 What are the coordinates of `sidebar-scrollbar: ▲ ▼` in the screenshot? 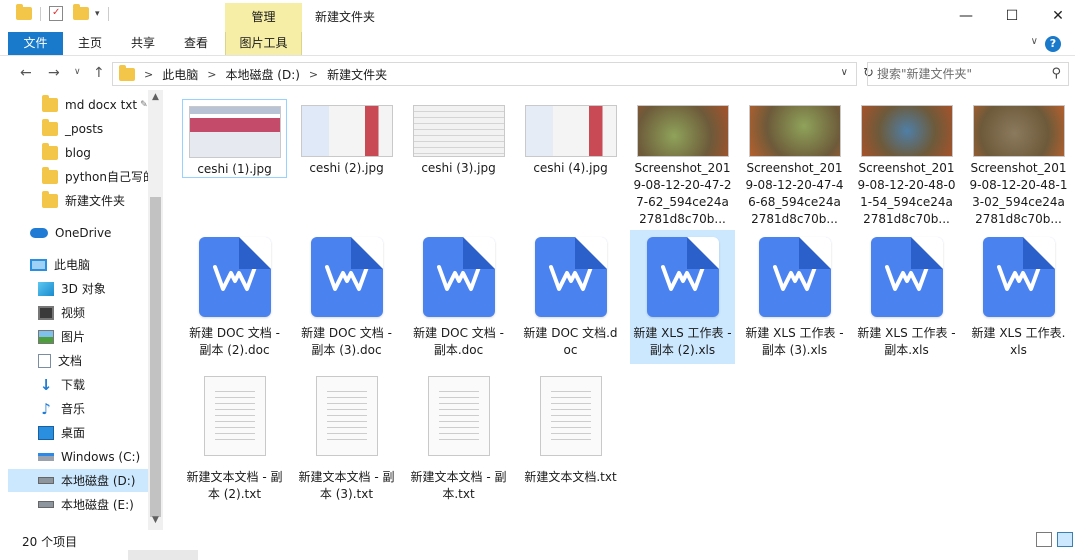 It's located at (155, 310).